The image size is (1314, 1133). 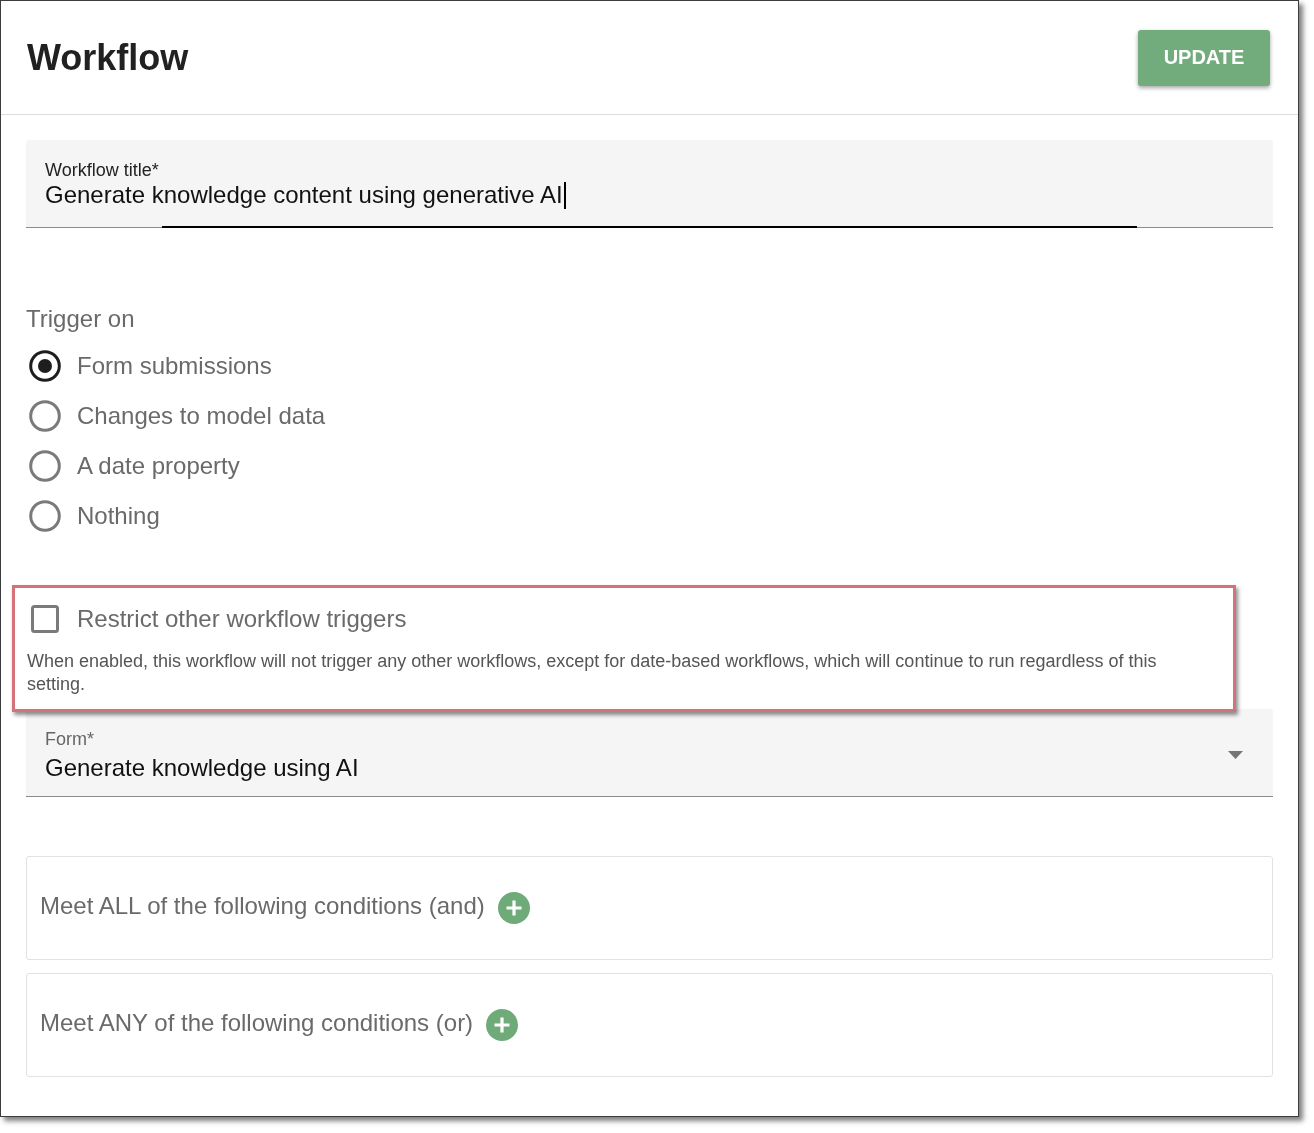 I want to click on checkbox-option: Restrict other workflow triggers, so click(x=217, y=619).